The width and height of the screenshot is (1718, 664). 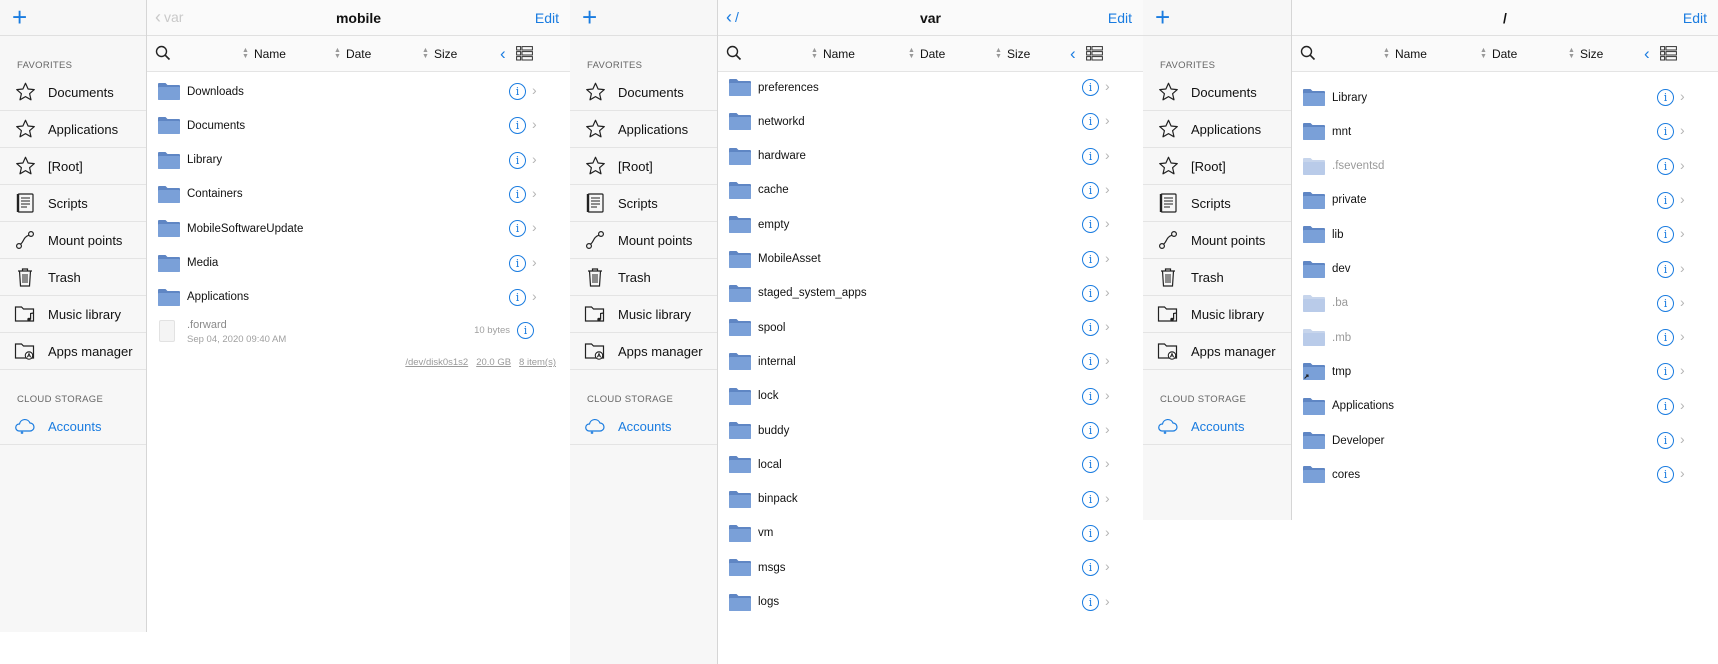 What do you see at coordinates (358, 194) in the screenshot?
I see `folder-row: Containers i ›` at bounding box center [358, 194].